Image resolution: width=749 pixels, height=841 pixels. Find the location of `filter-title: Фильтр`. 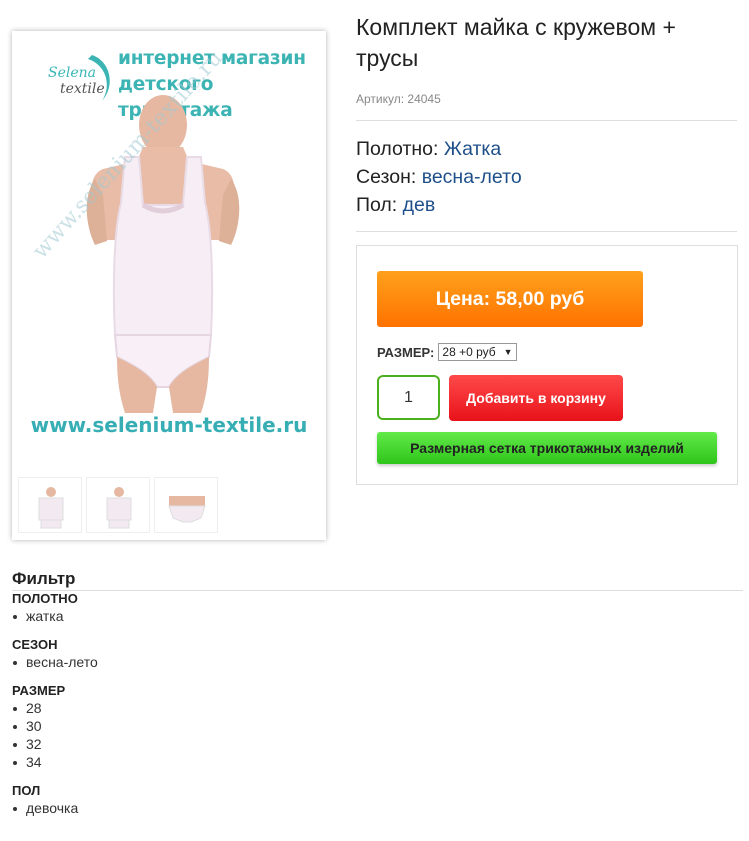

filter-title: Фильтр is located at coordinates (44, 578).